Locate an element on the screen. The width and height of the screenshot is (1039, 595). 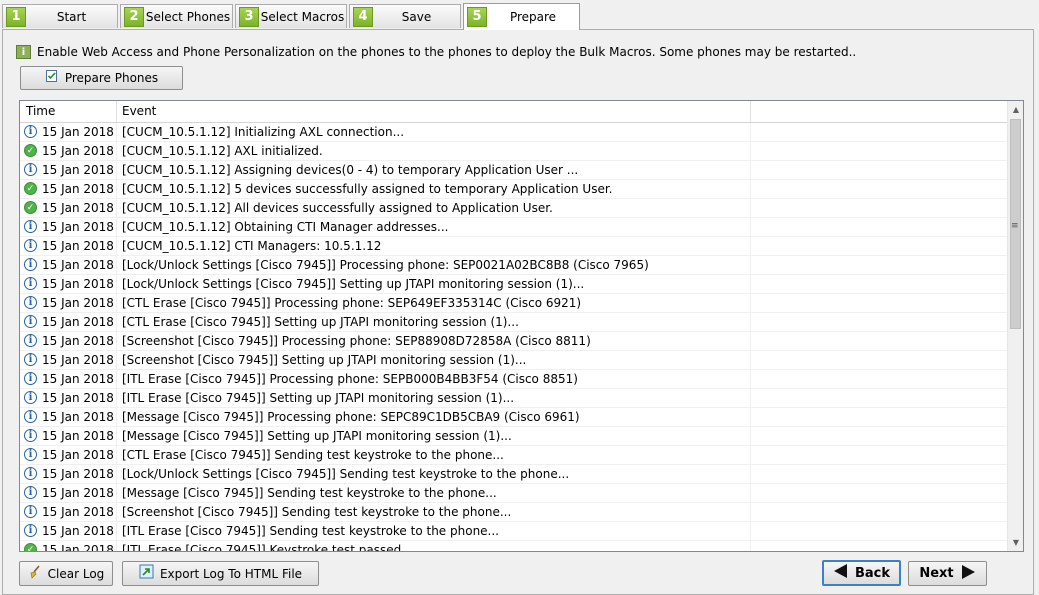
tab-label: Select Macros is located at coordinates (302, 16).